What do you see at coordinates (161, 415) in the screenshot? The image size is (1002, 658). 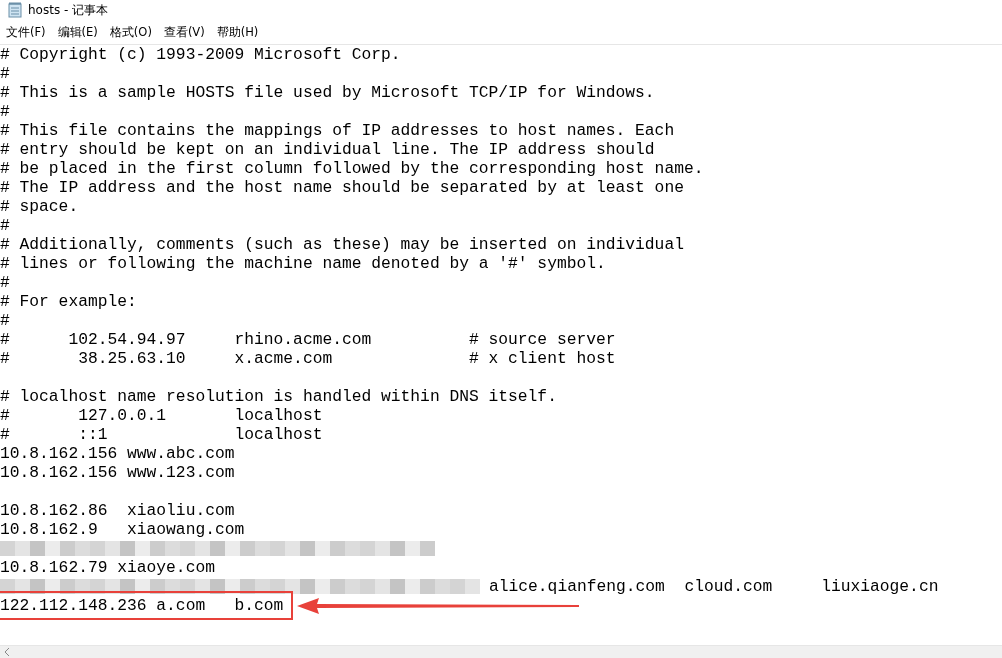 I see `text-line: # 127.0.0.1 localhost` at bounding box center [161, 415].